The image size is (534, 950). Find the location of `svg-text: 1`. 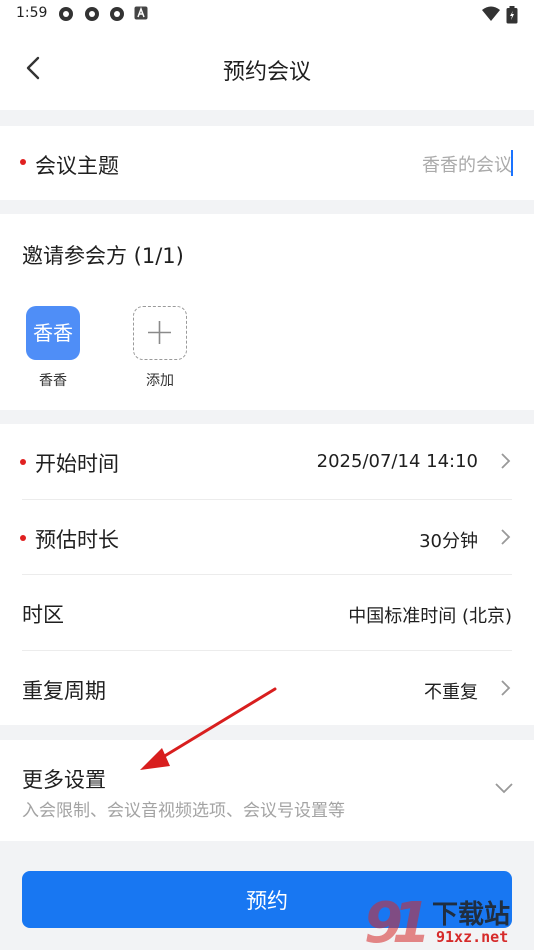

svg-text: 1 is located at coordinates (411, 920).